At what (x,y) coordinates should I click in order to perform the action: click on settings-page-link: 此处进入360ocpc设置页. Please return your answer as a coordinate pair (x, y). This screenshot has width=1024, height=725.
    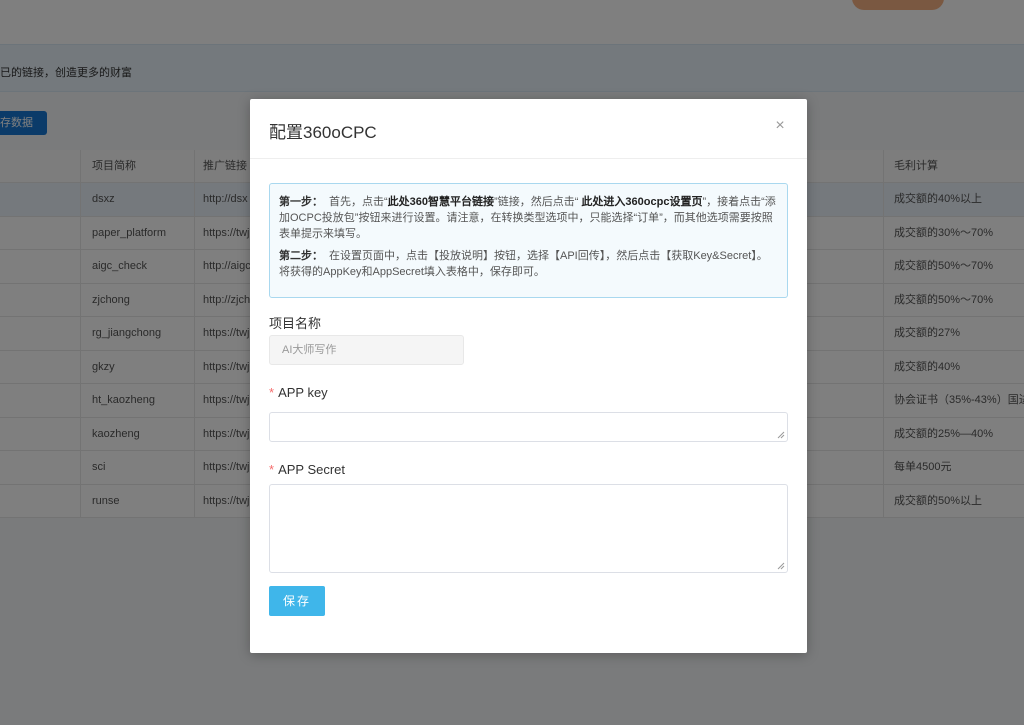
    Looking at the image, I should click on (641, 202).